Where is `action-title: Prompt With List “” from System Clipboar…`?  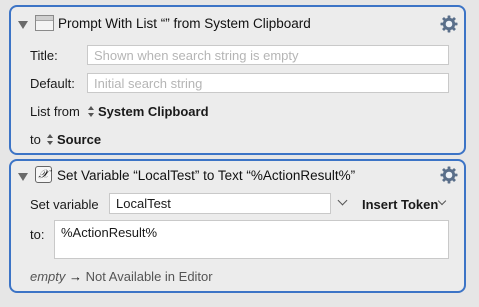 action-title: Prompt With List “” from System Clipboar… is located at coordinates (184, 23).